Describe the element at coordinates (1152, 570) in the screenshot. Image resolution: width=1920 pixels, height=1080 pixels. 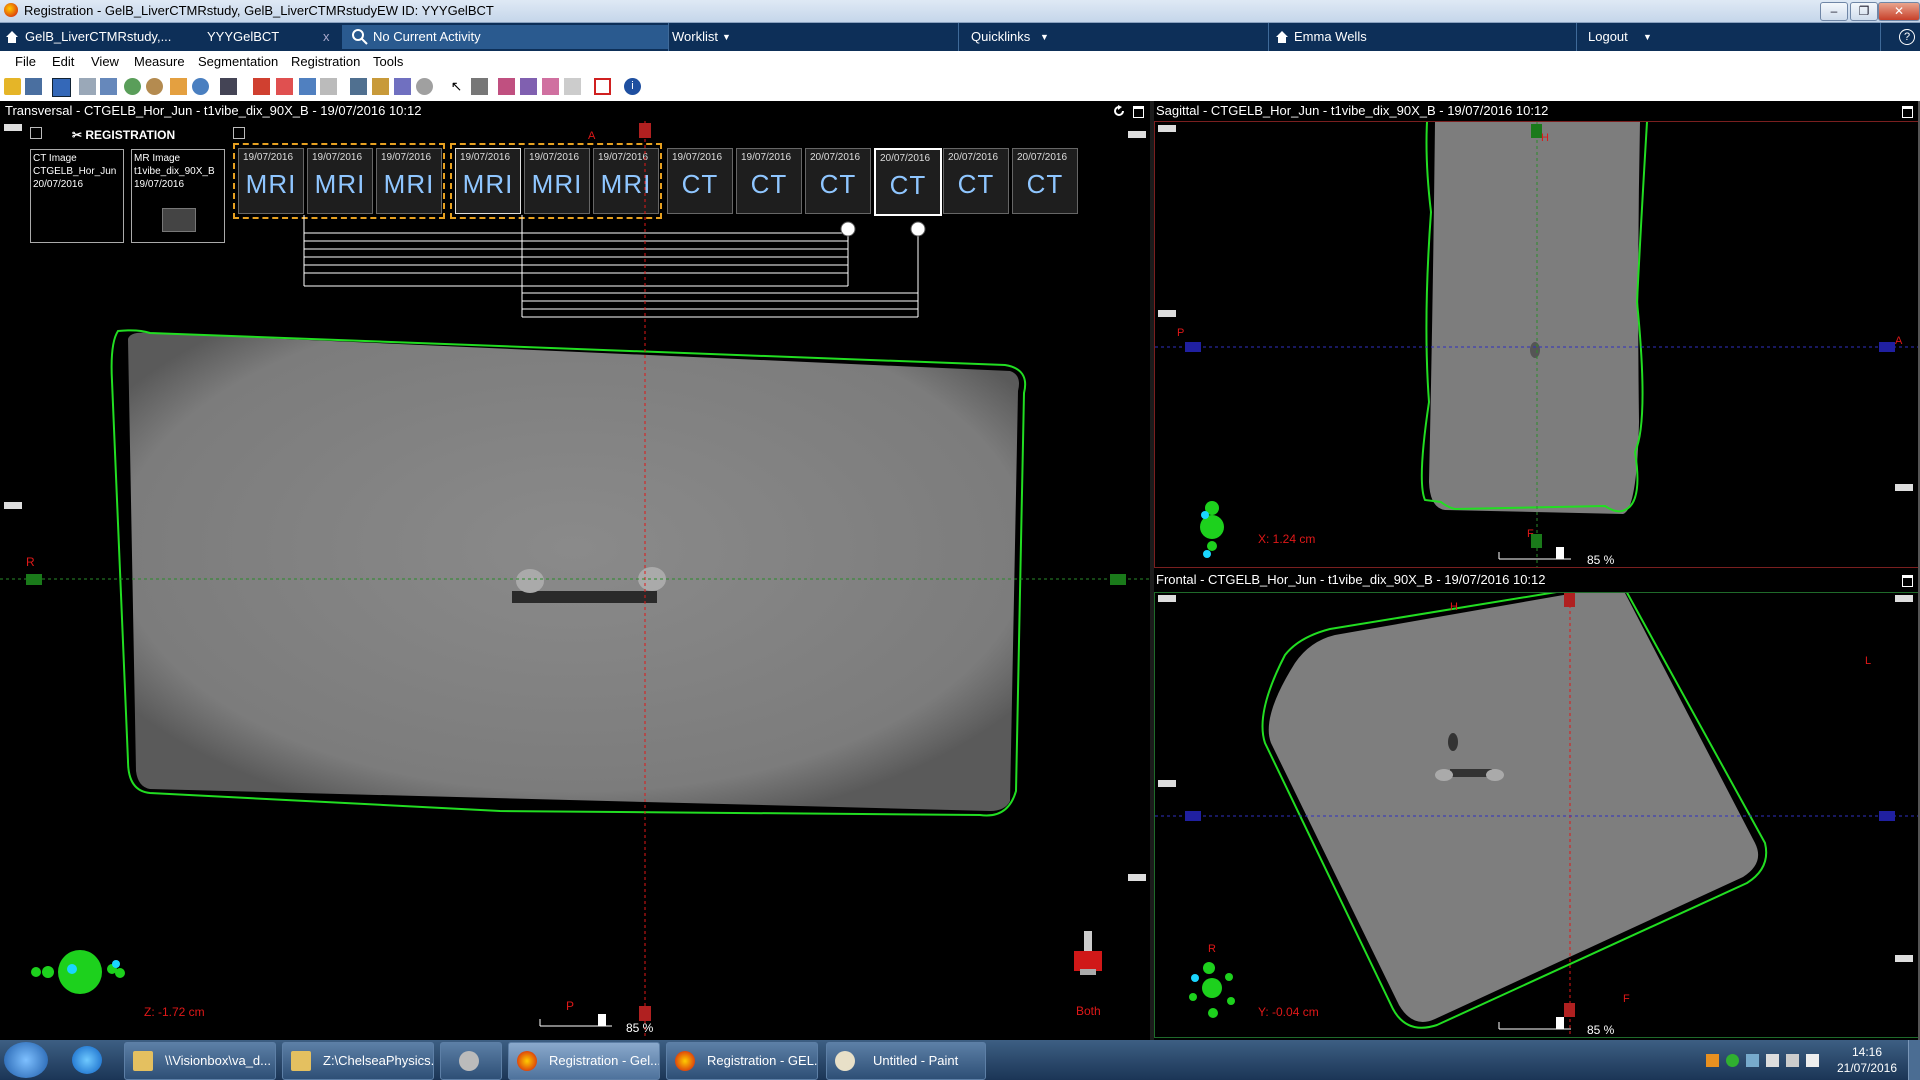
I see `viewport-splitter` at that location.